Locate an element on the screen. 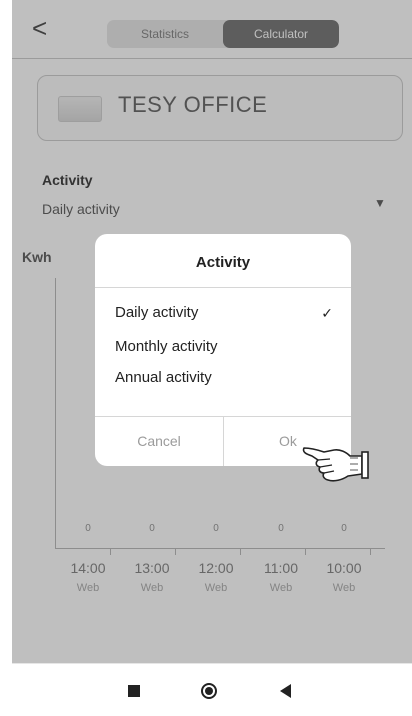  option-monthly-activity: Monthly activity is located at coordinates (225, 347).